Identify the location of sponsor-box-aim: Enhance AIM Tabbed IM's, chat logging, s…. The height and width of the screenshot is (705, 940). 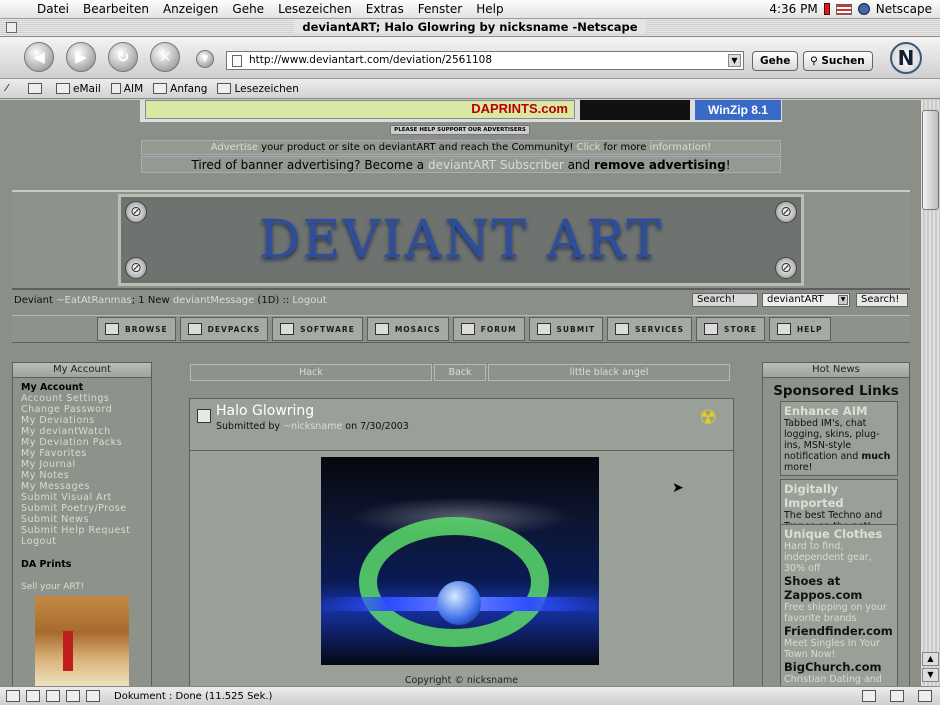
(839, 438).